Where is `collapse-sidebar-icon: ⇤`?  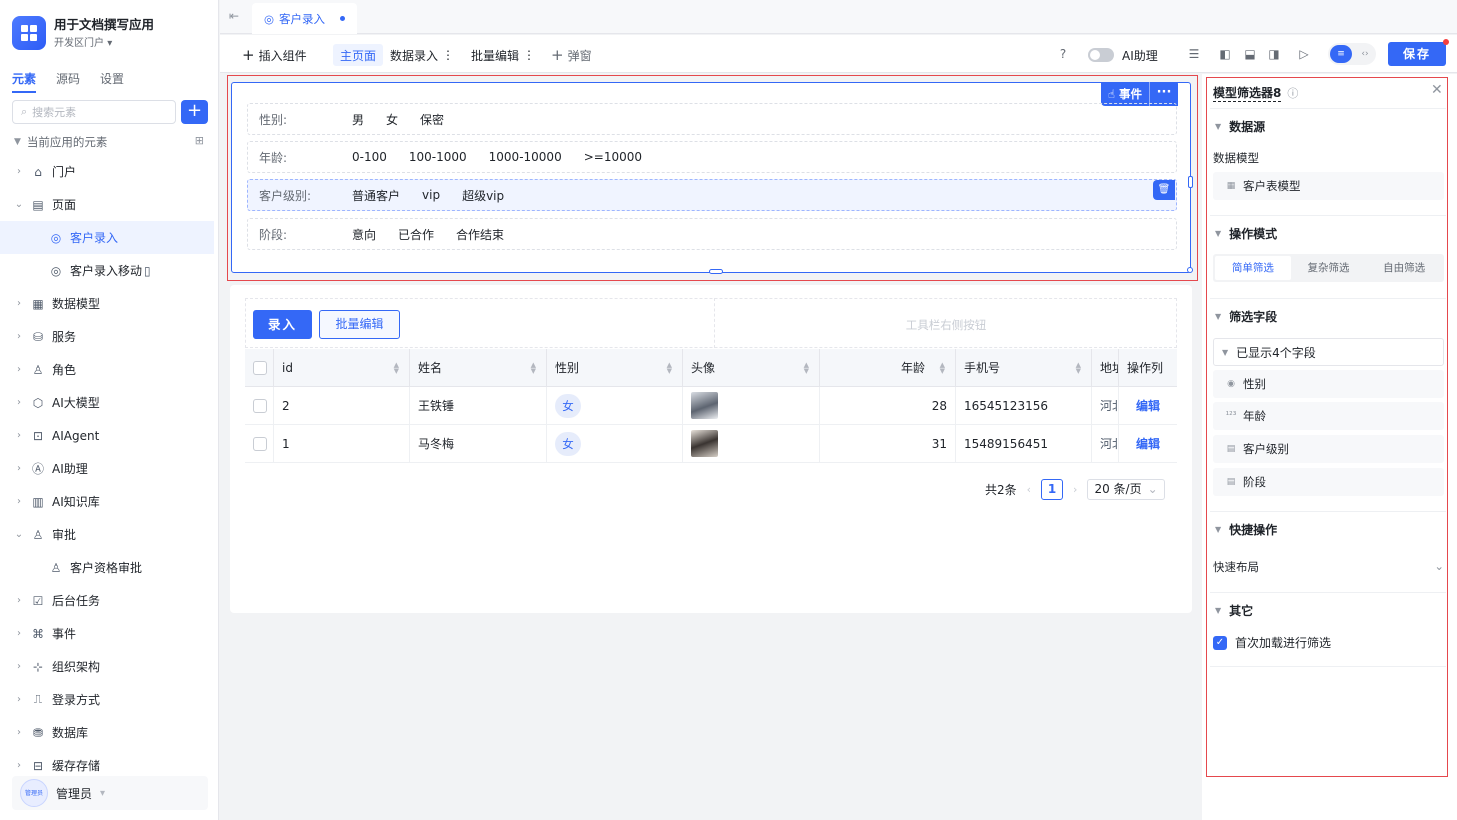 collapse-sidebar-icon: ⇤ is located at coordinates (234, 16).